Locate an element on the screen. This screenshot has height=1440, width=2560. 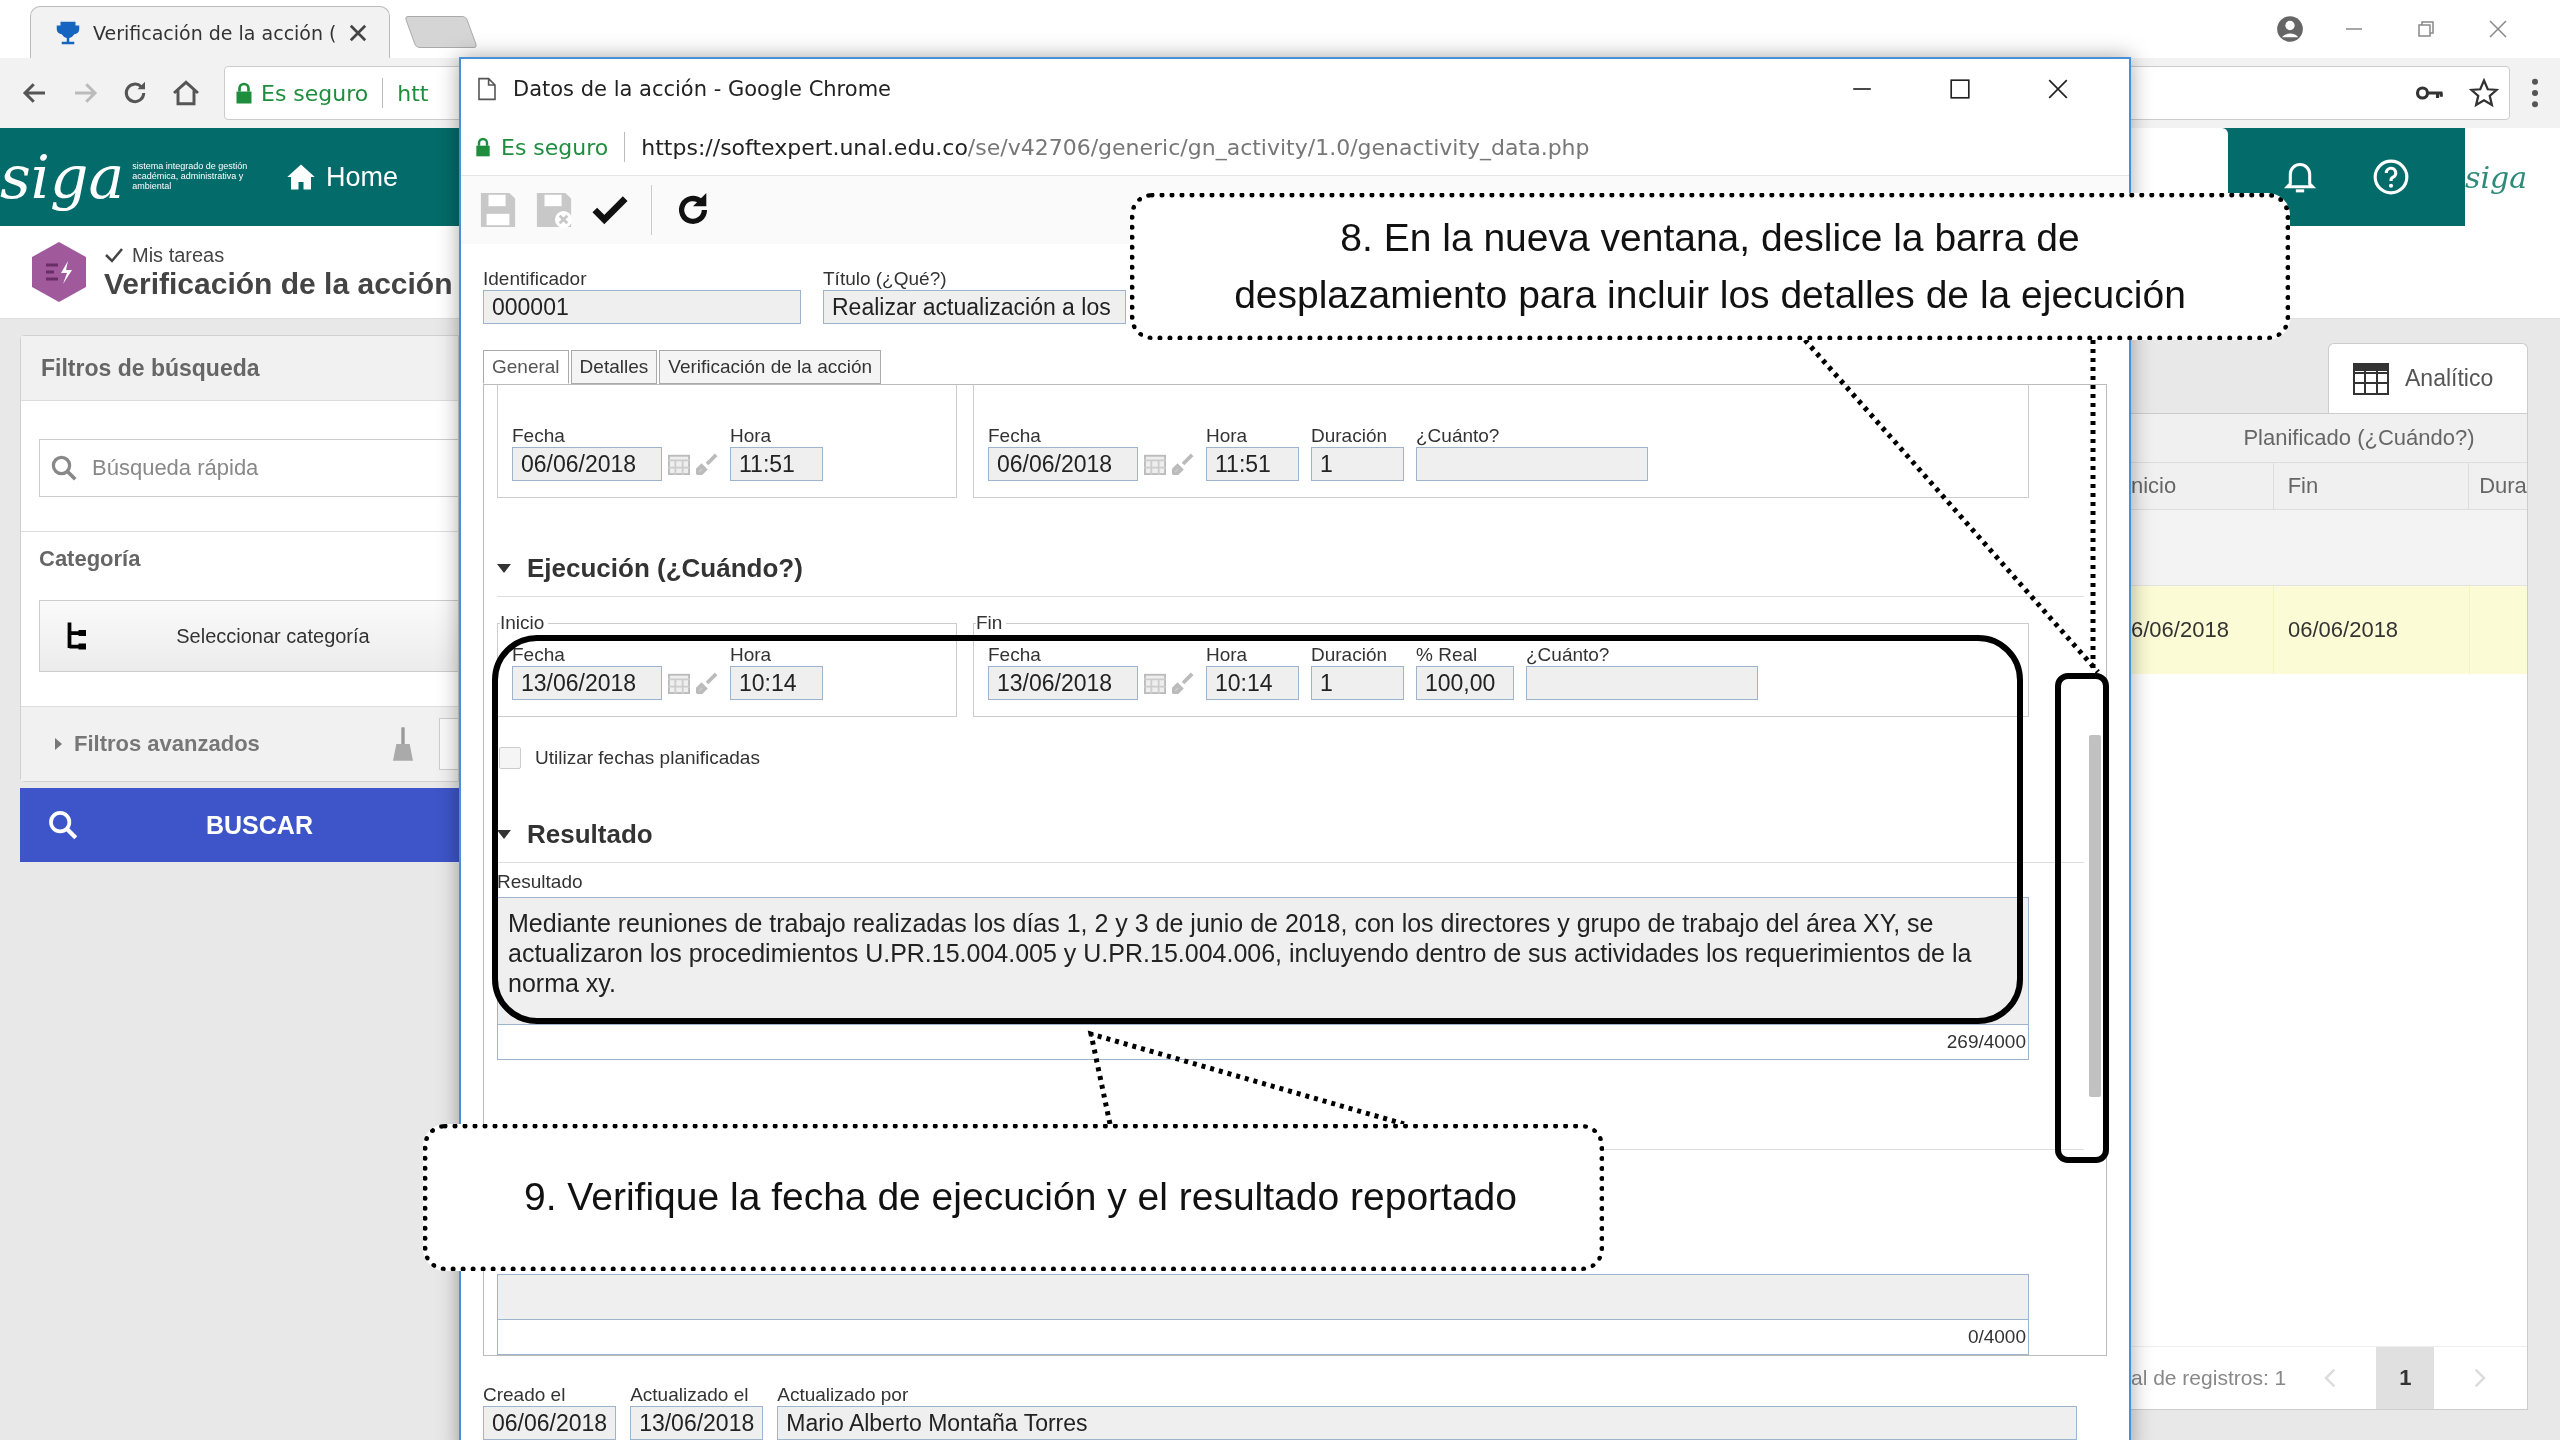
tab: General is located at coordinates (526, 367).